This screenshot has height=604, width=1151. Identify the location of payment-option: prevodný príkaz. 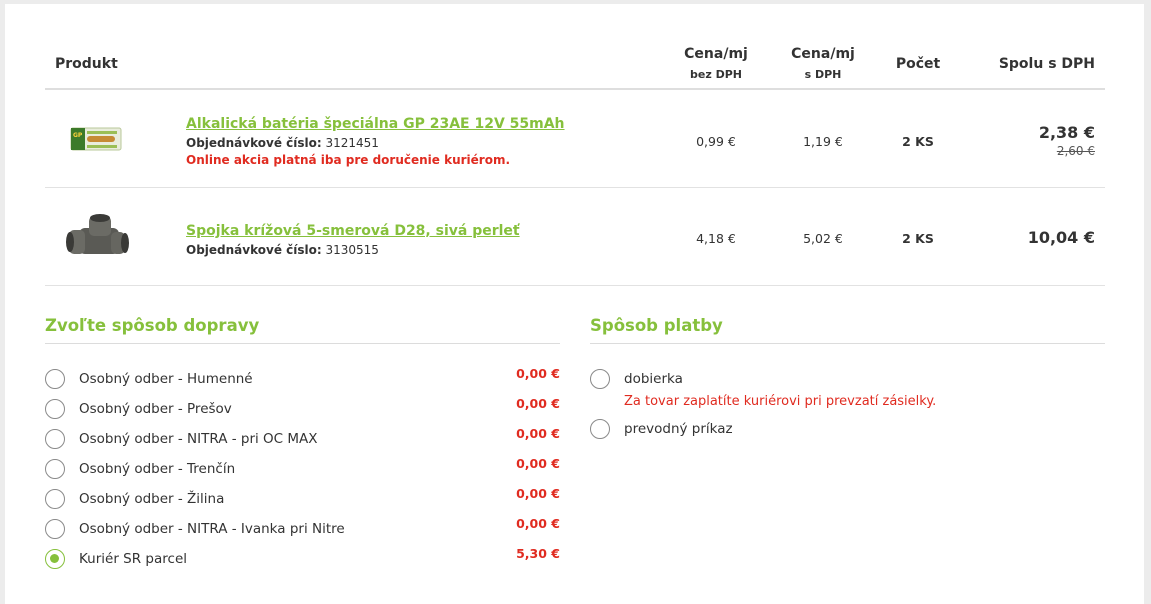
(847, 429).